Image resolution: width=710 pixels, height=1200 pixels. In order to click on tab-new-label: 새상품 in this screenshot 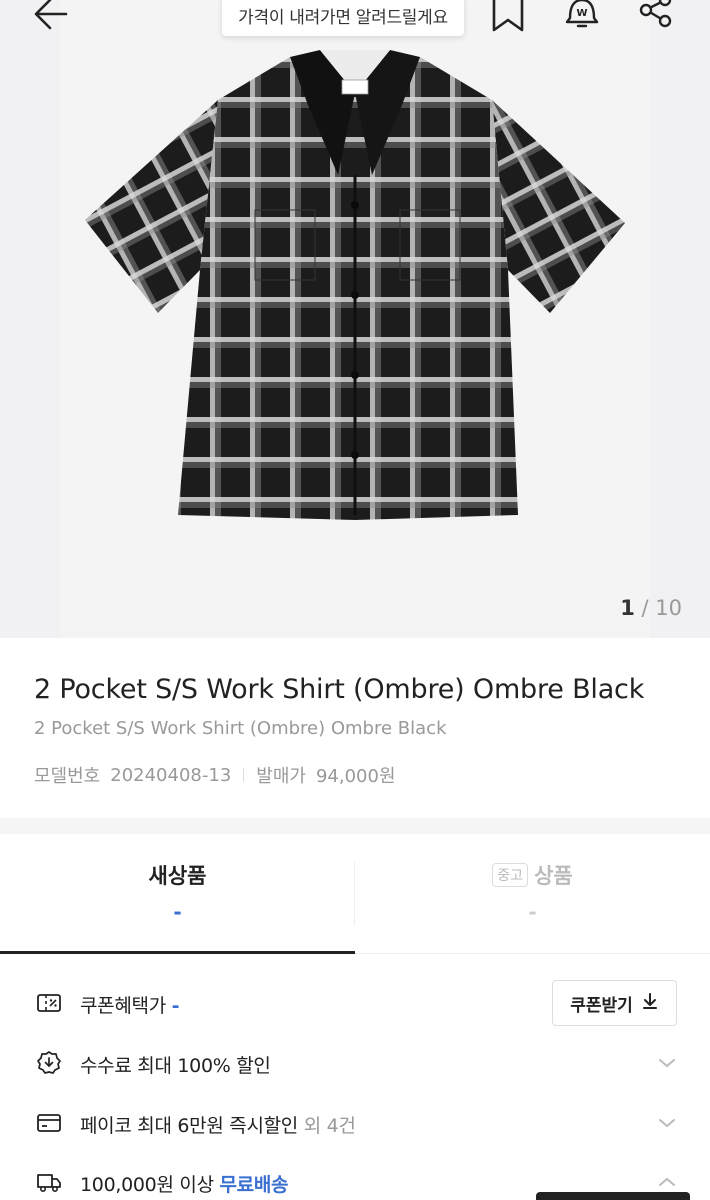, I will do `click(177, 876)`.